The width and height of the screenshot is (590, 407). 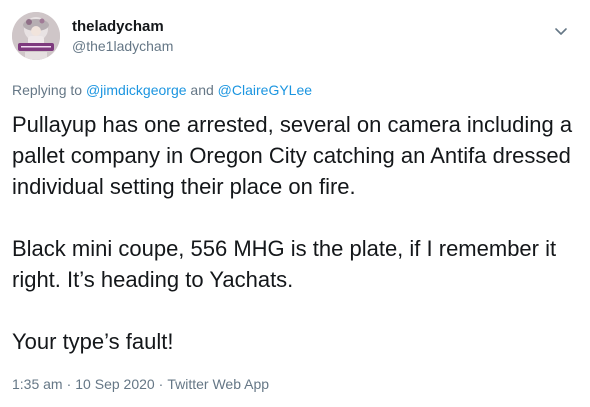 I want to click on mention-link-jimdickgeorge: @jimdickgeorge, so click(x=136, y=90).